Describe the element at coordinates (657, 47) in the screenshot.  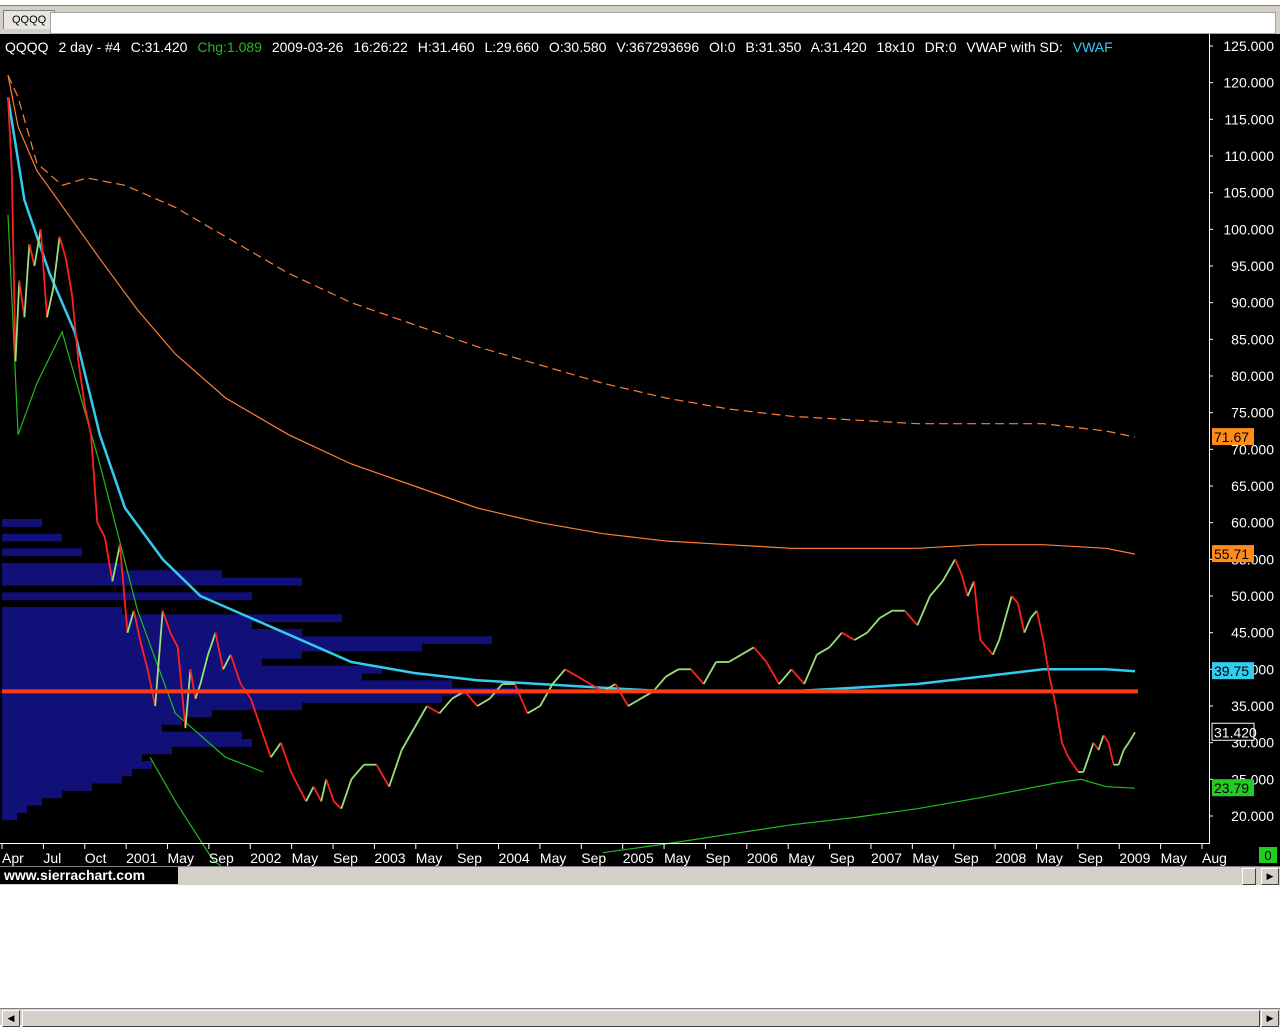
I see `header-volume: V:367293696` at that location.